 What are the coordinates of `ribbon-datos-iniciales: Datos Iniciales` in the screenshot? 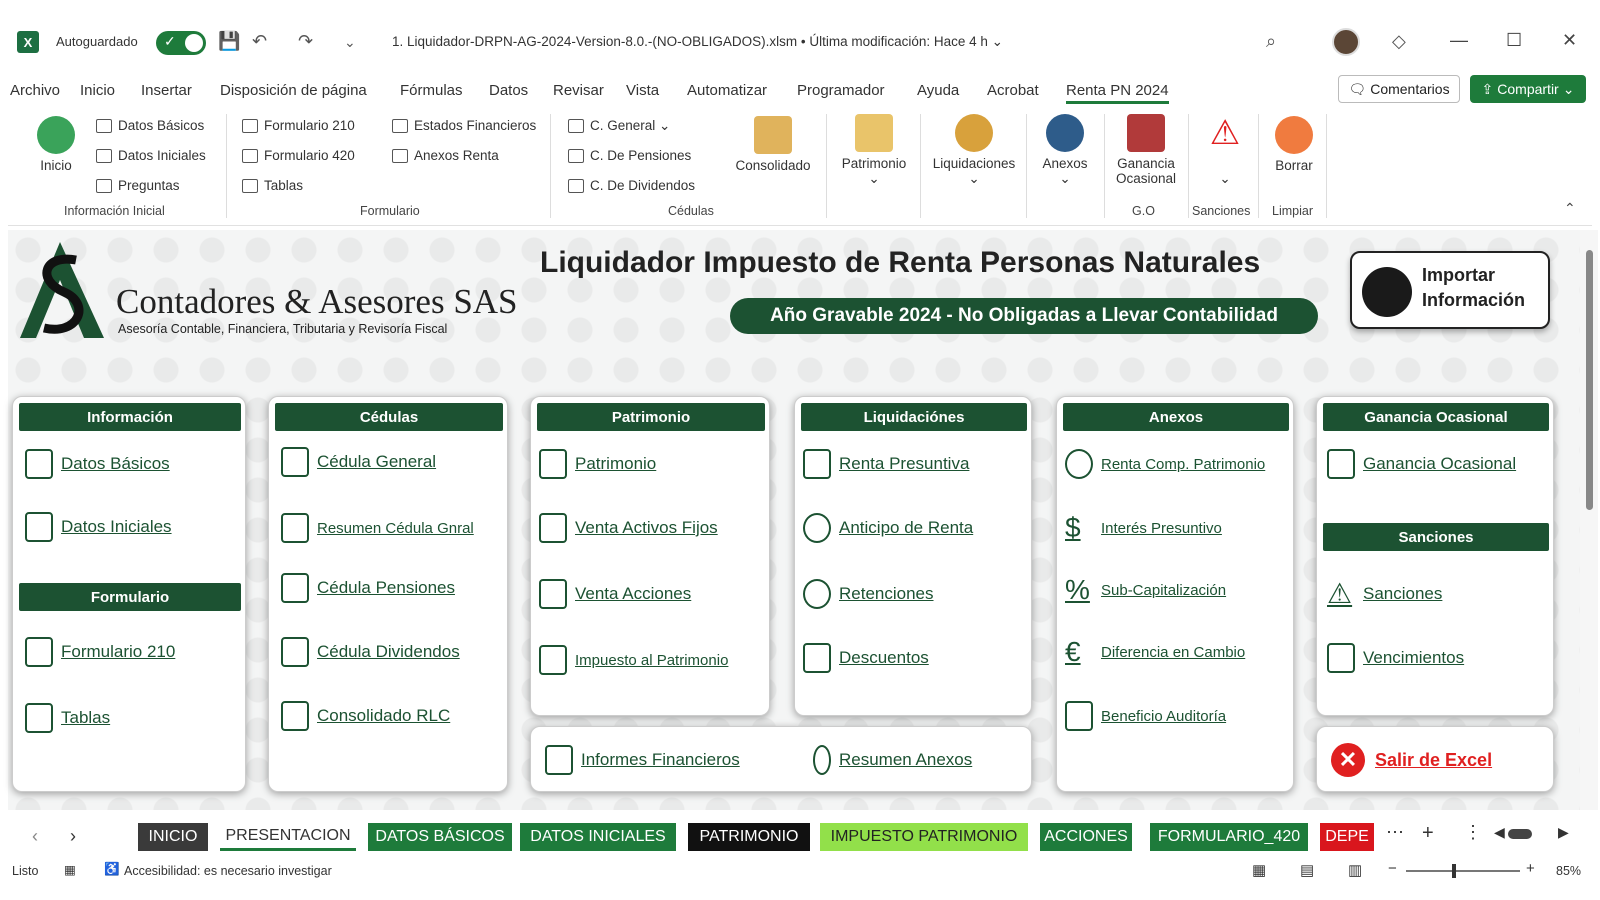 It's located at (151, 155).